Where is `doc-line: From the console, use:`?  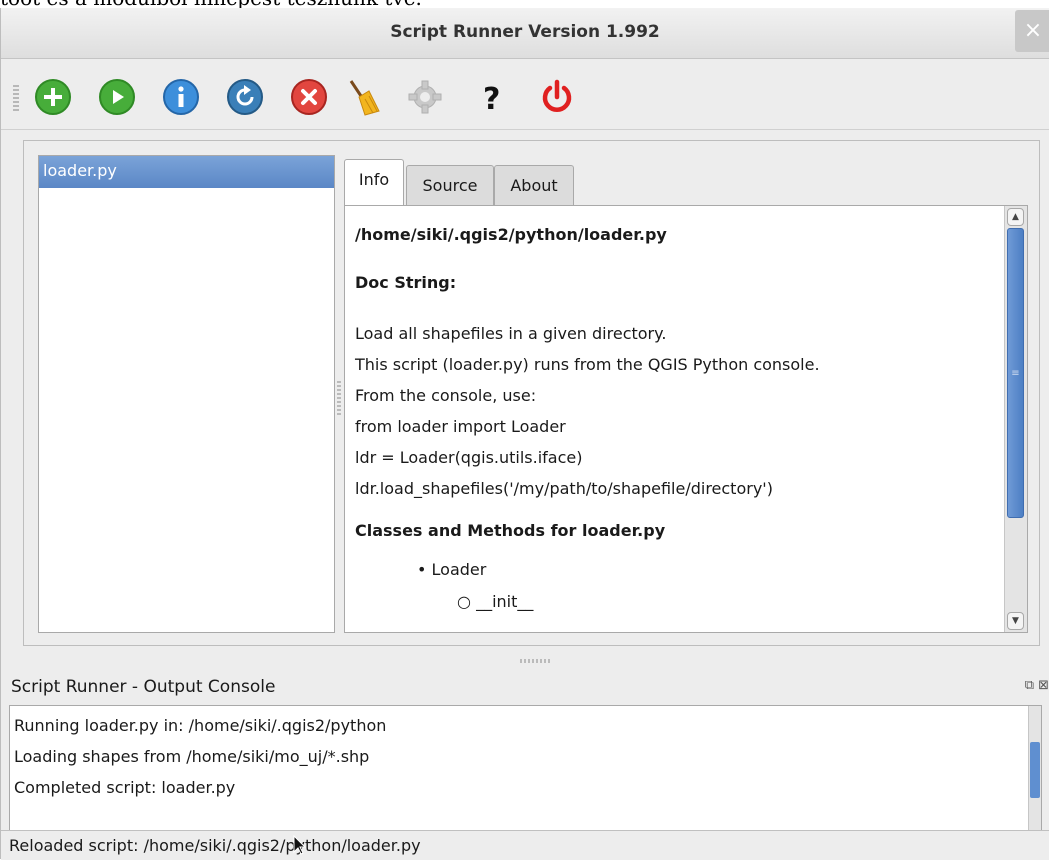 doc-line: From the console, use: is located at coordinates (446, 395).